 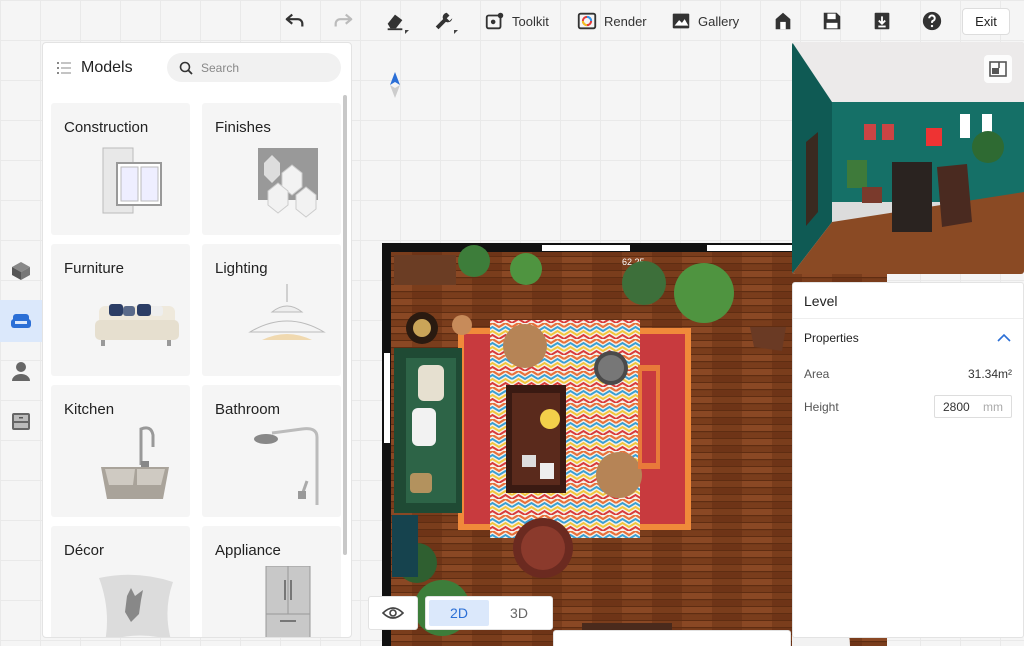 What do you see at coordinates (186, 68) in the screenshot?
I see `search-icon` at bounding box center [186, 68].